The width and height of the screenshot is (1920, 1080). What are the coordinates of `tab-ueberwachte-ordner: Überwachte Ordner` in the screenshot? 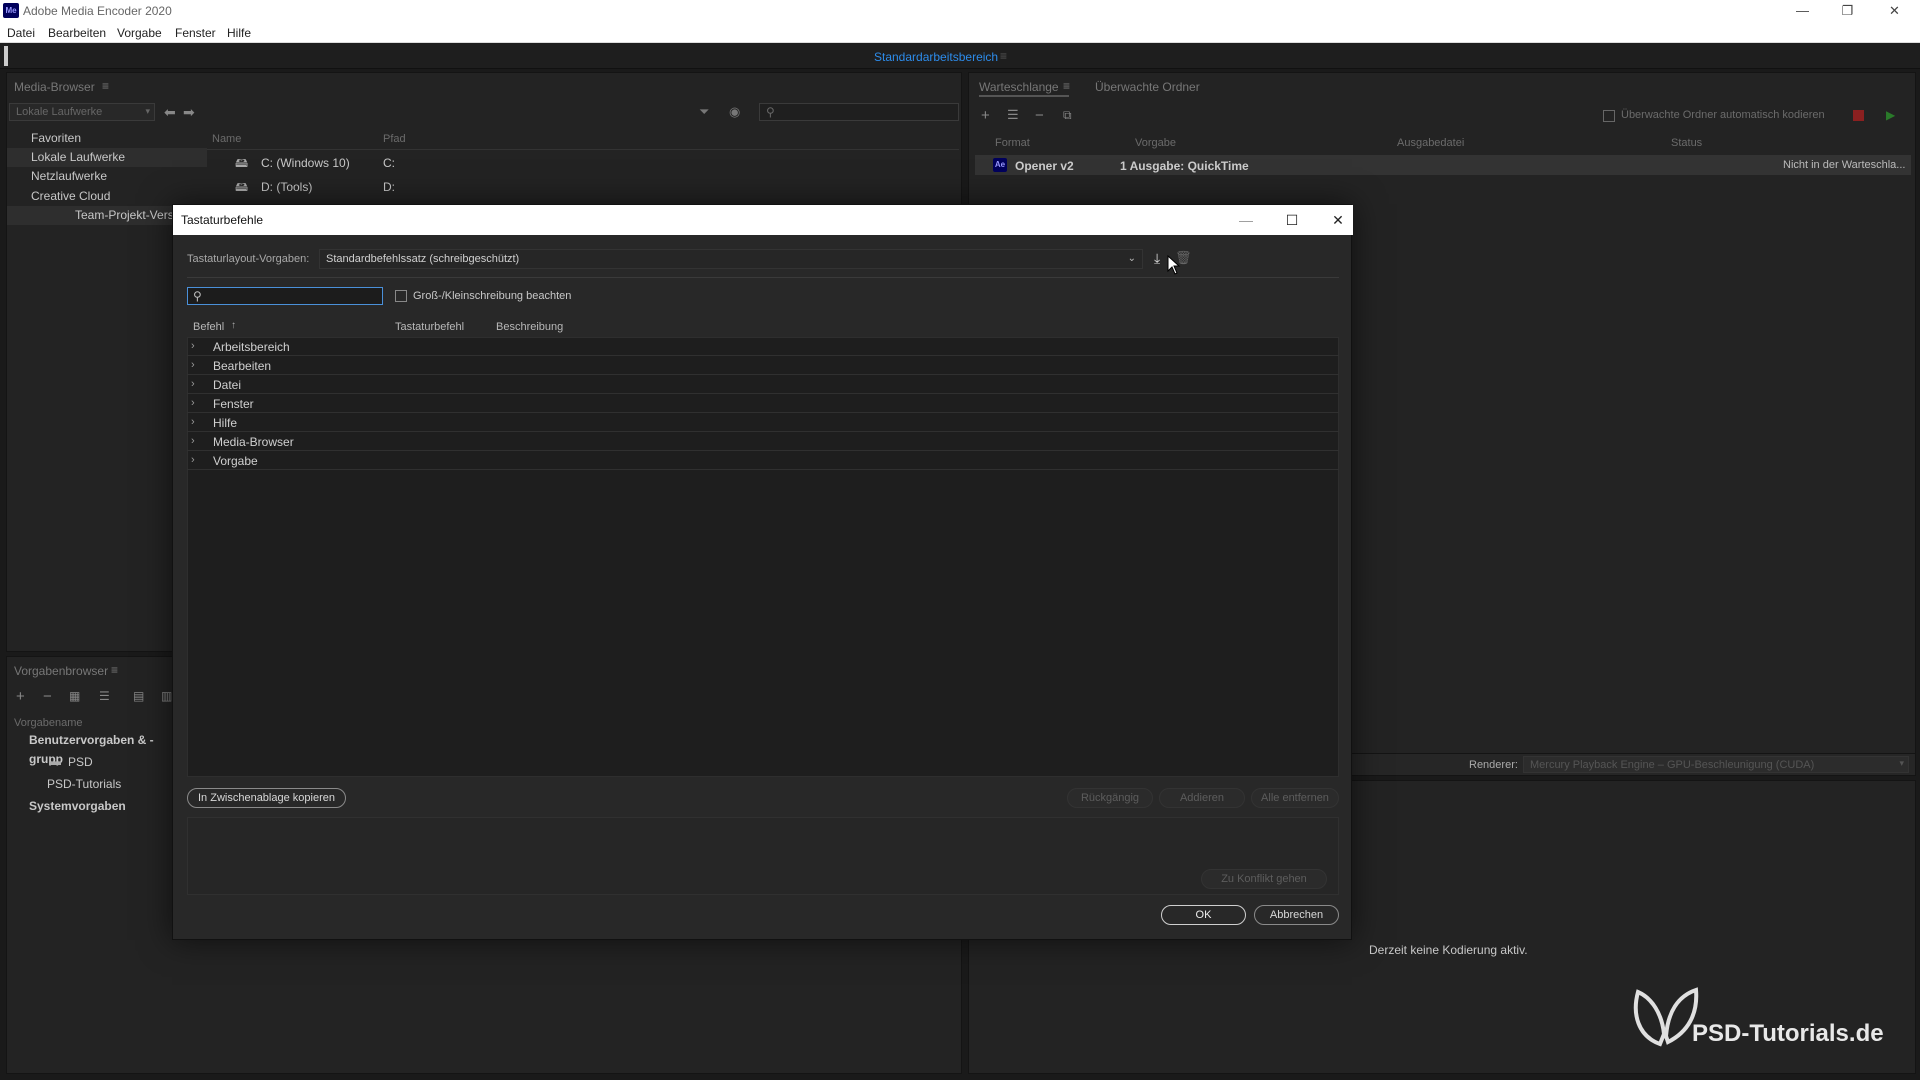 It's located at (1147, 87).